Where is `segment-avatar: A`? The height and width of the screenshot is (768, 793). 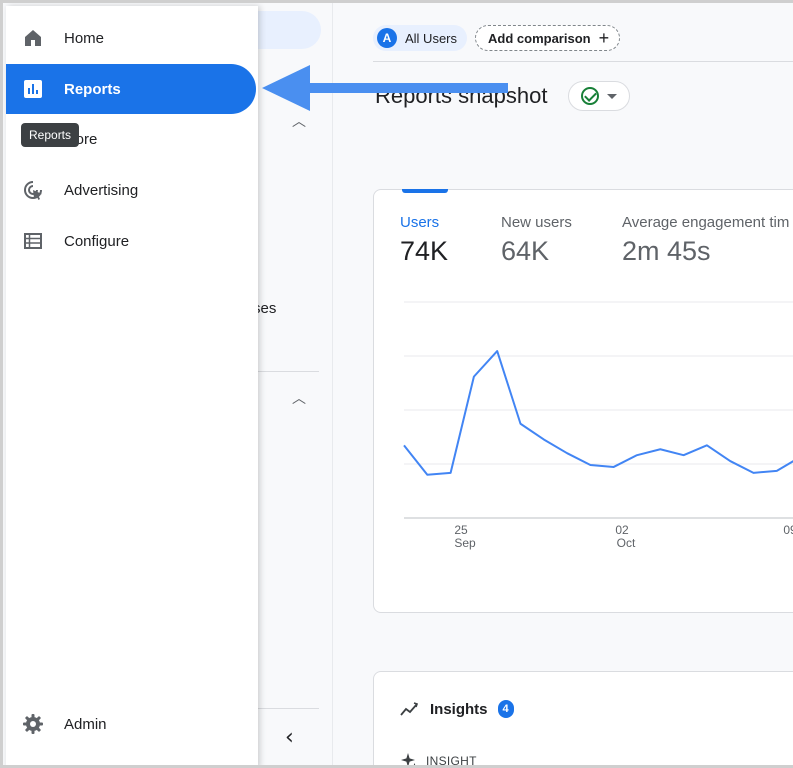 segment-avatar: A is located at coordinates (387, 38).